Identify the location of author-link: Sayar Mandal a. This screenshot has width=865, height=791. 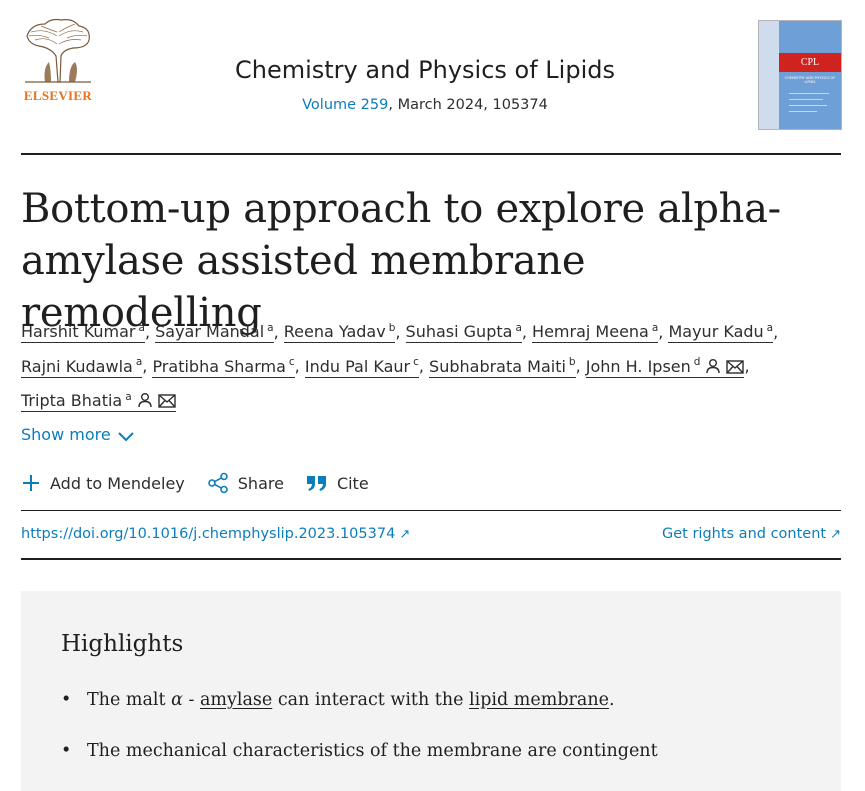
(214, 333).